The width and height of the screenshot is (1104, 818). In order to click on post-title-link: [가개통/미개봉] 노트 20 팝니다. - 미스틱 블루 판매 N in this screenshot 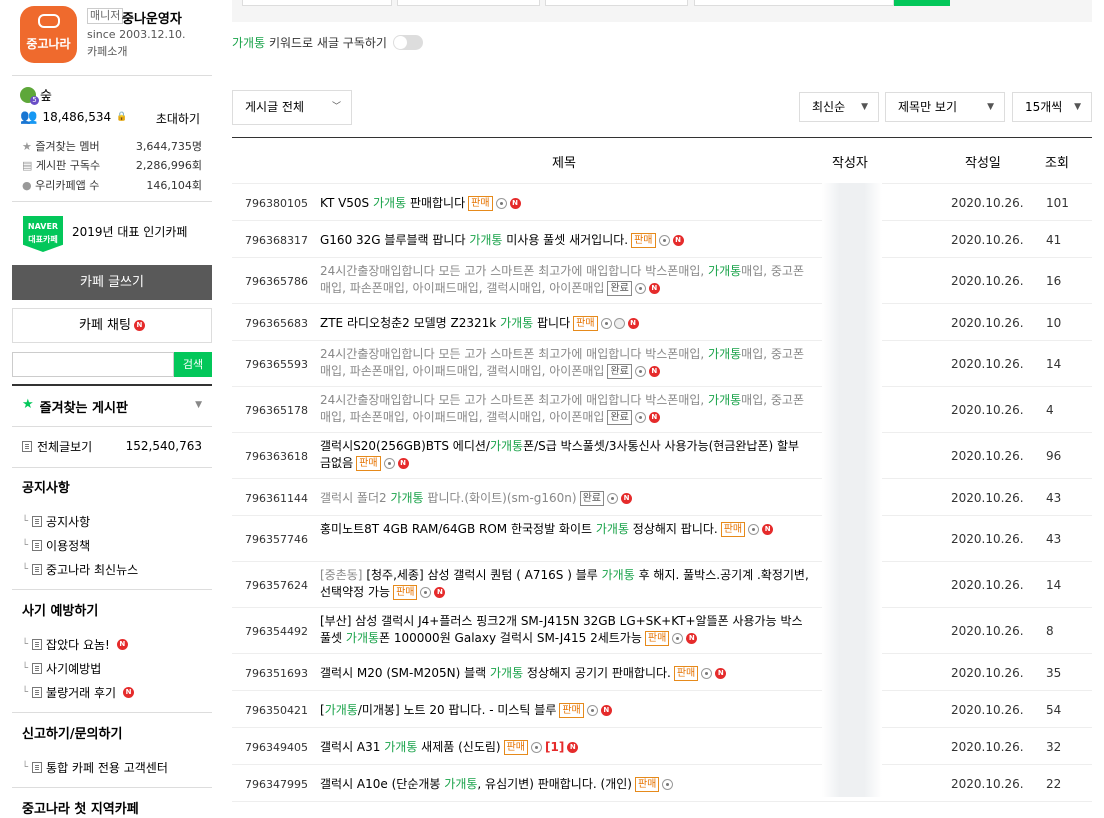, I will do `click(565, 710)`.